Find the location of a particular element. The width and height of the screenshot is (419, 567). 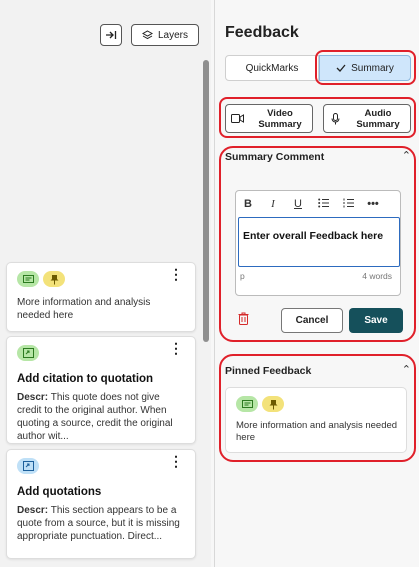

highlight-summary-buttons is located at coordinates (317, 117).